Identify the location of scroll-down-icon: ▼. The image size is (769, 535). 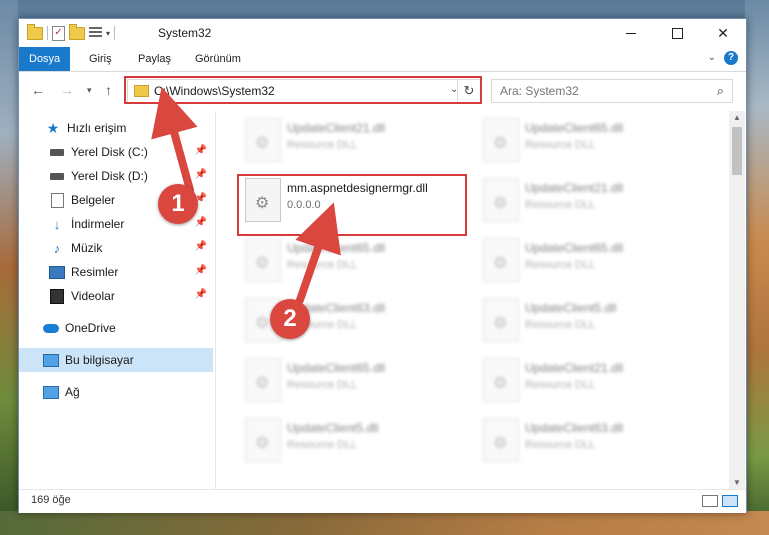
(737, 482).